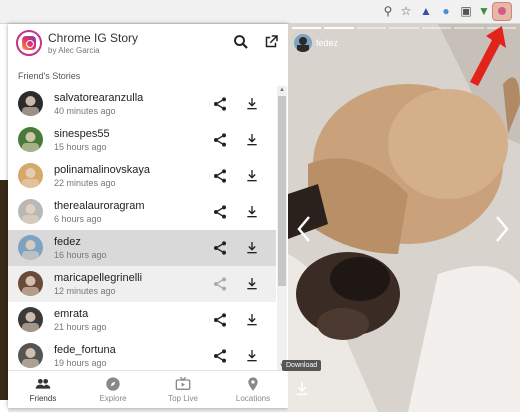 The image size is (520, 412). What do you see at coordinates (142, 320) in the screenshot?
I see `story-row: emrata 21 hours ago` at bounding box center [142, 320].